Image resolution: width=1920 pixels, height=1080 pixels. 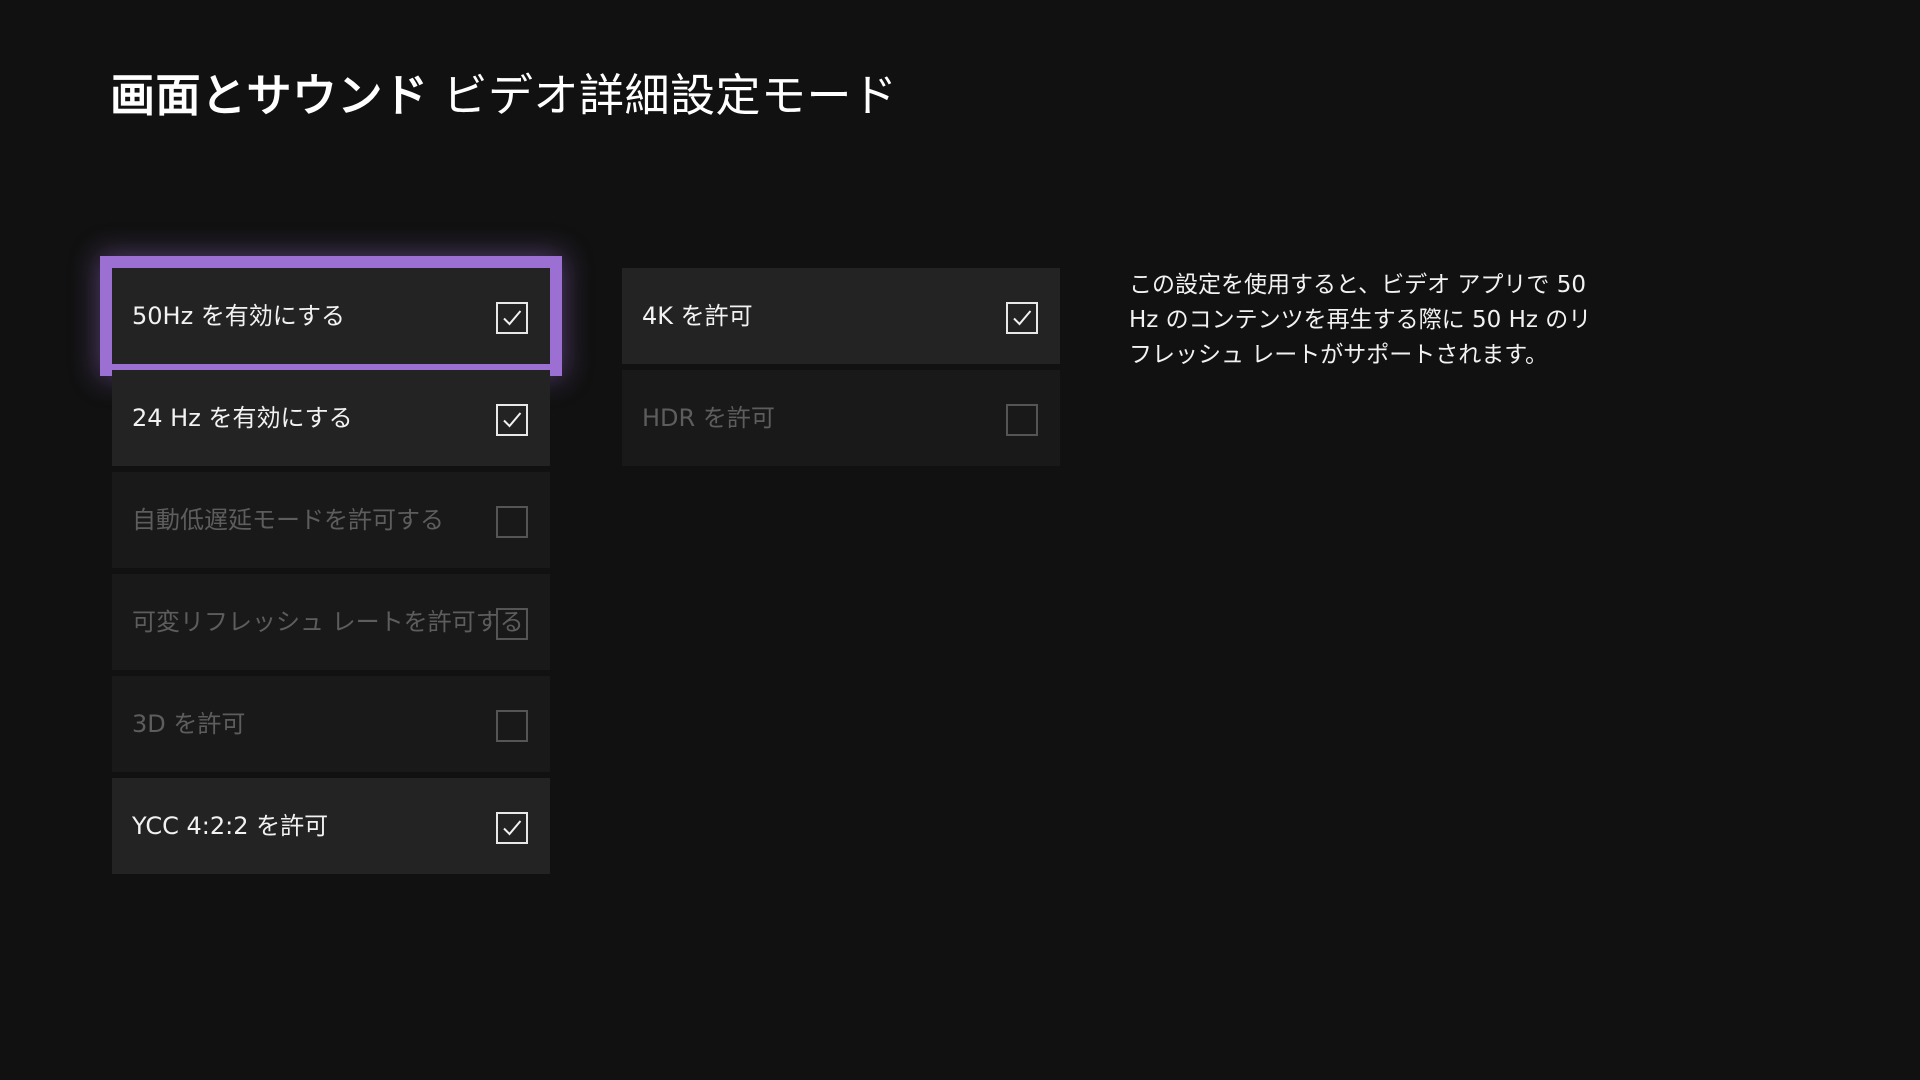 I want to click on option-label: HDR を許可, so click(x=708, y=418).